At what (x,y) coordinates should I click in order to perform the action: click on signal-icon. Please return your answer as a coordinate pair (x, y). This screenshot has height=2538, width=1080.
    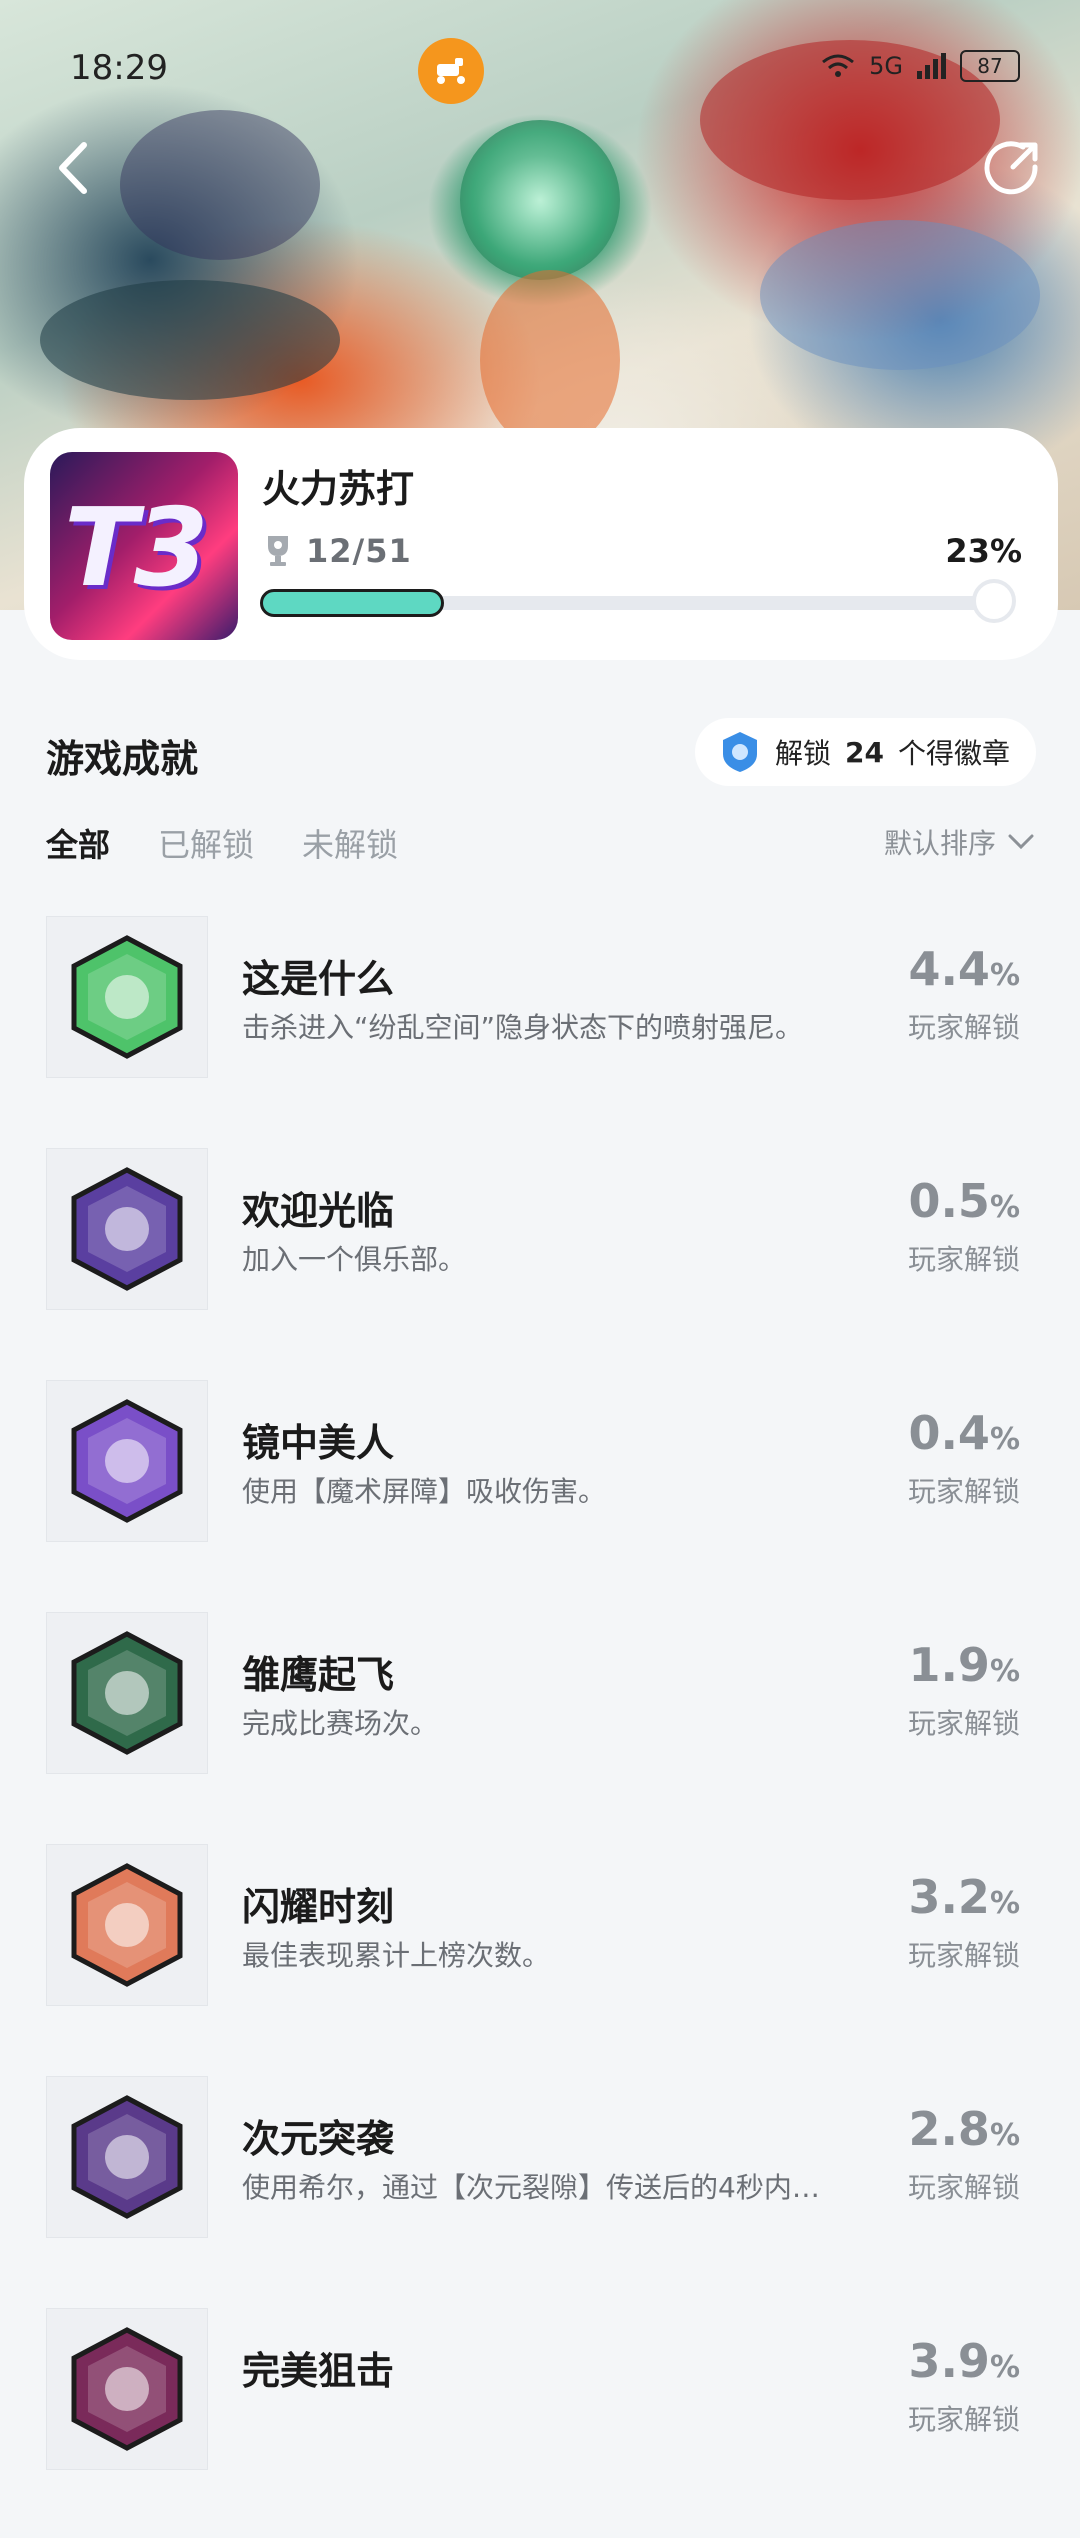
    Looking at the image, I should click on (931, 66).